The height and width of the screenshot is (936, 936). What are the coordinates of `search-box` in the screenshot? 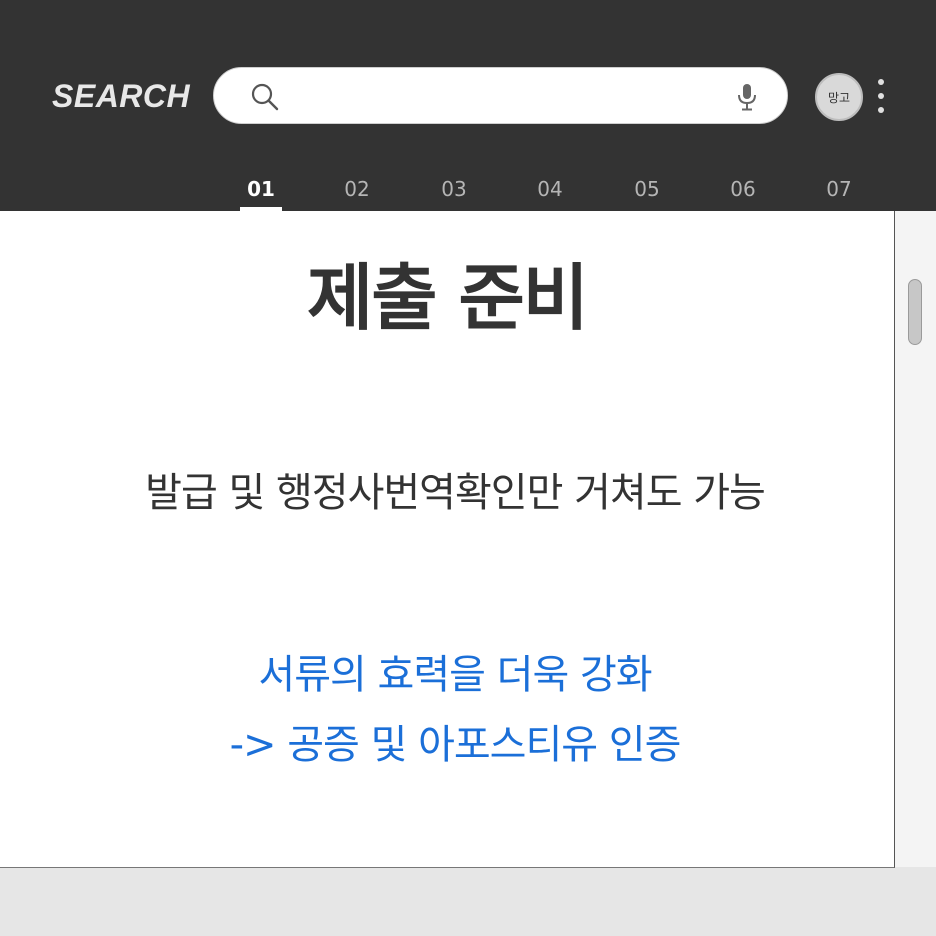 It's located at (500, 95).